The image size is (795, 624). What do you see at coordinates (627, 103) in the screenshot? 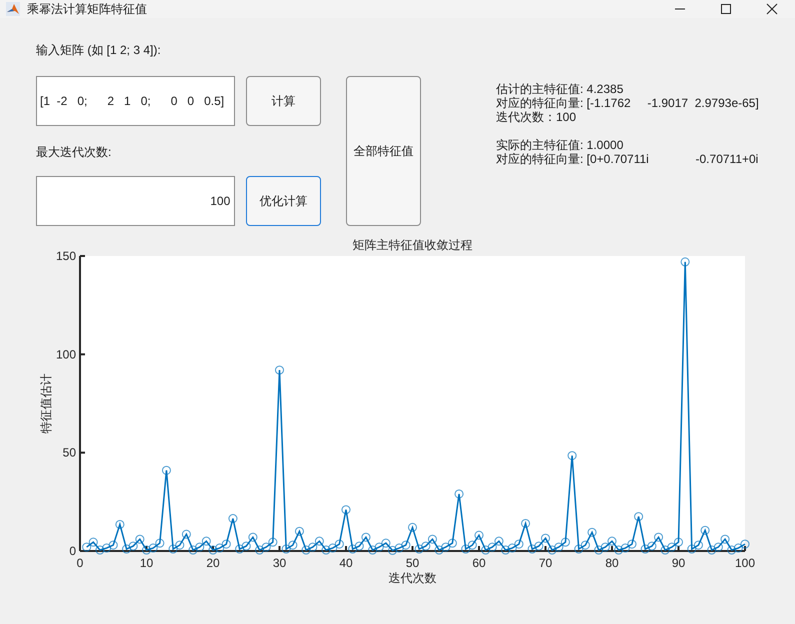
I see `result-text: 对应的特征向量: [-1.1762 -1.9017 2.9793e-65]` at bounding box center [627, 103].